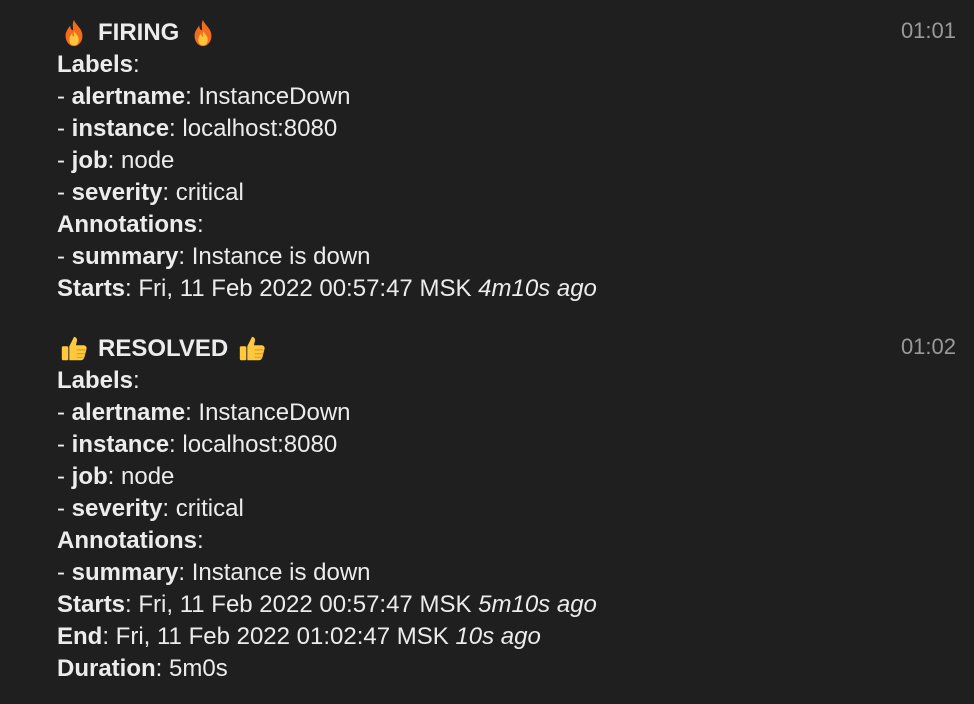 Image resolution: width=974 pixels, height=704 pixels. What do you see at coordinates (80, 636) in the screenshot?
I see `end-label: End` at bounding box center [80, 636].